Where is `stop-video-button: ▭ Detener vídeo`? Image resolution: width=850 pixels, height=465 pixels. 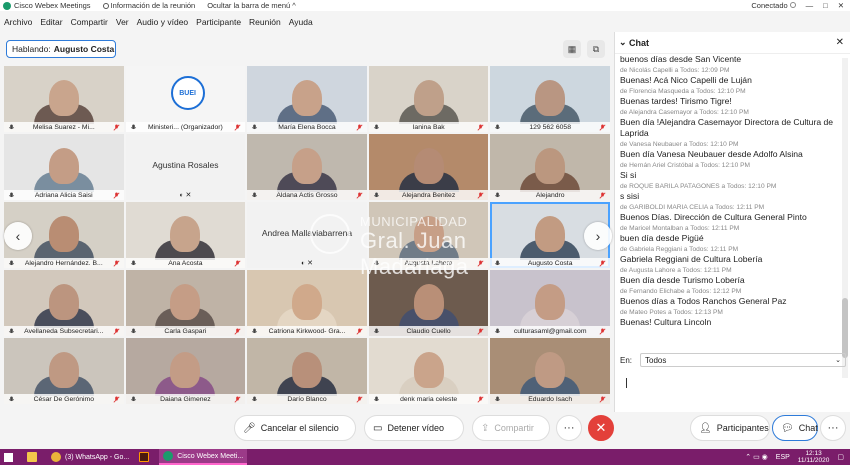
stop-video-button: ▭ Detener vídeo is located at coordinates (414, 428).